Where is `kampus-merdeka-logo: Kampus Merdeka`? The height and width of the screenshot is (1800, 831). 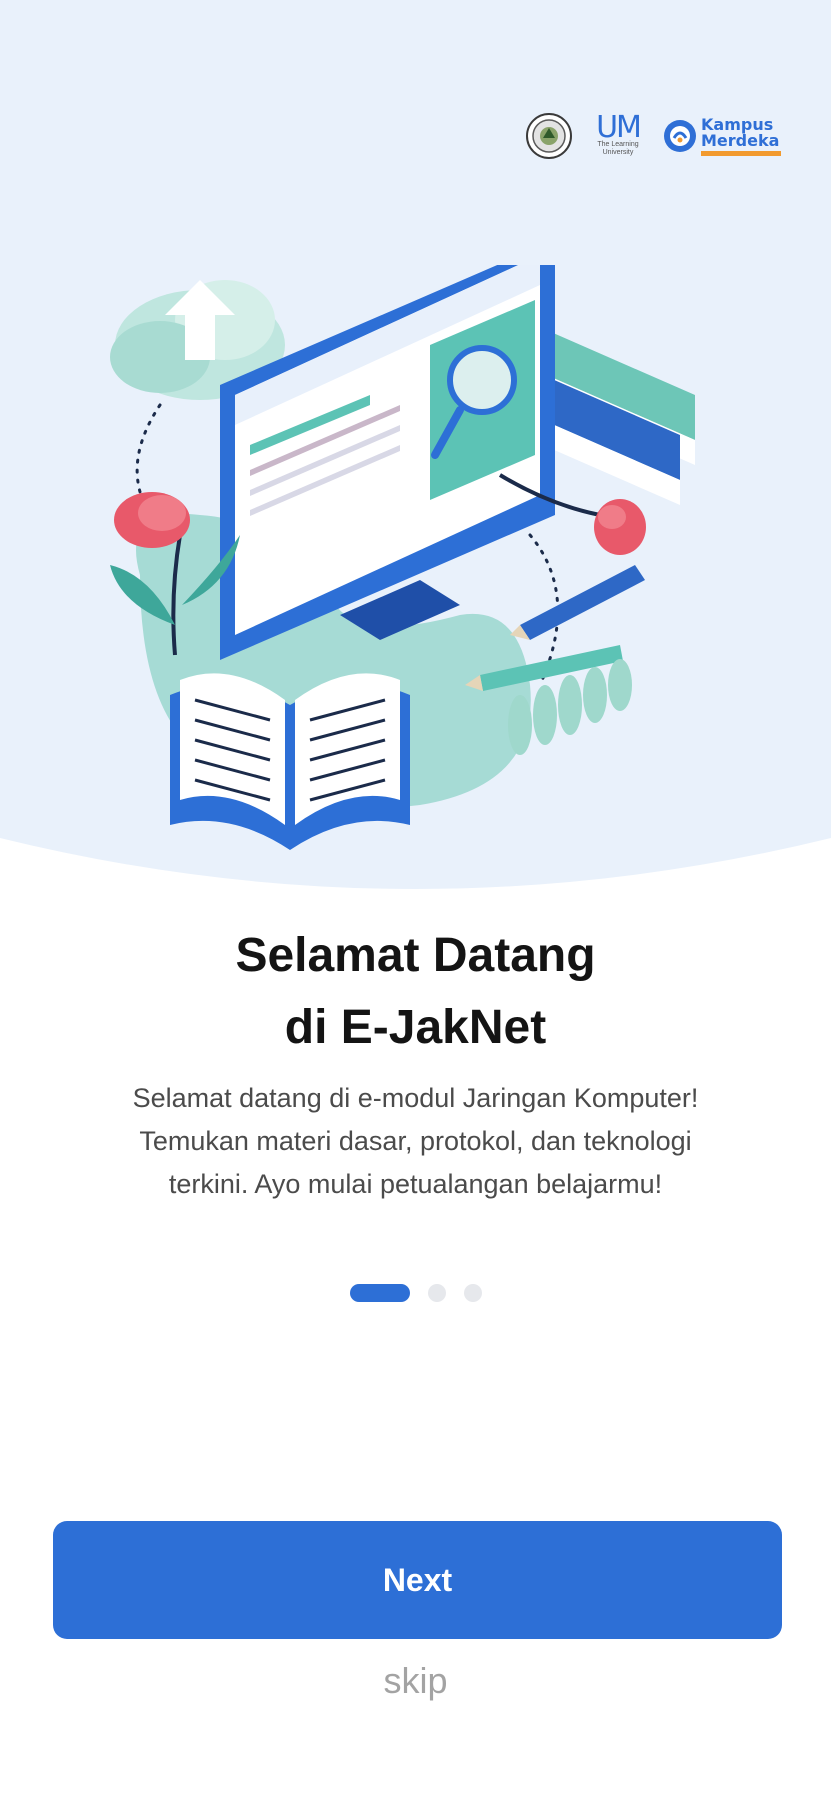 kampus-merdeka-logo: Kampus Merdeka is located at coordinates (722, 136).